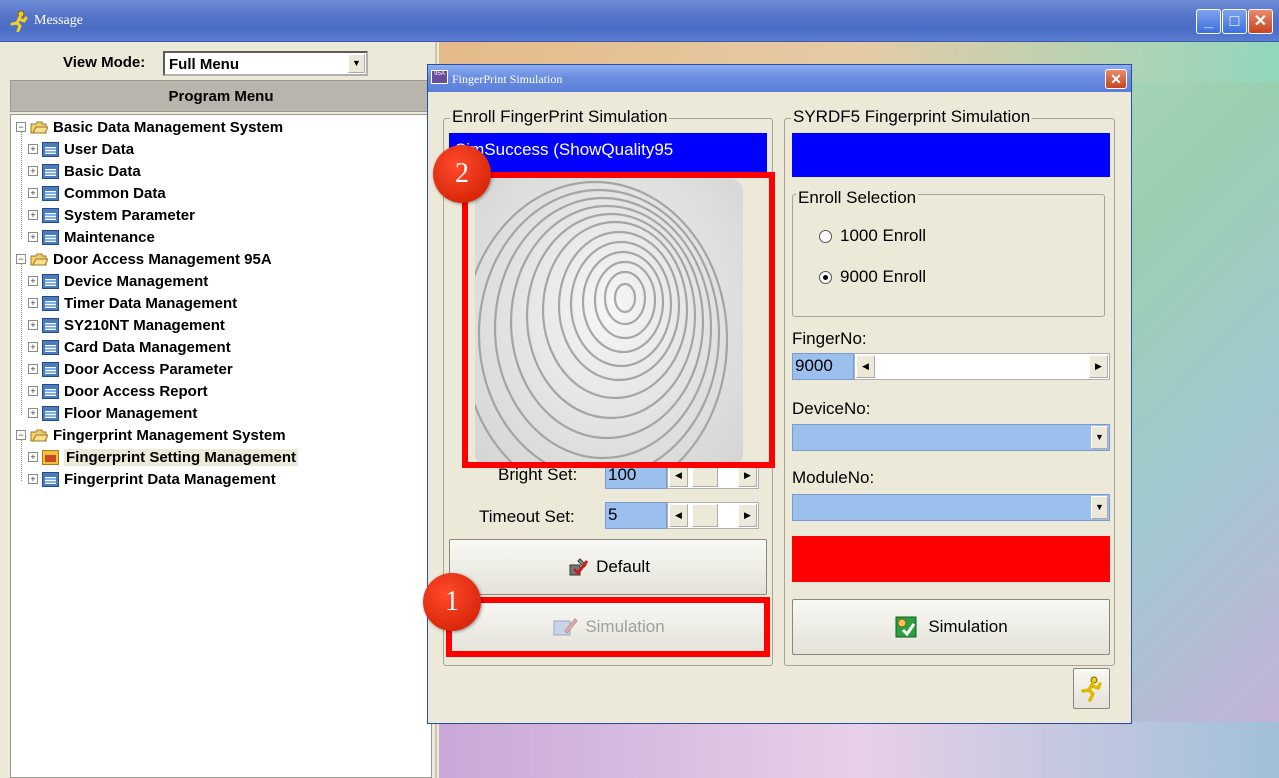 The width and height of the screenshot is (1279, 778). I want to click on radio-dot, so click(825, 236).